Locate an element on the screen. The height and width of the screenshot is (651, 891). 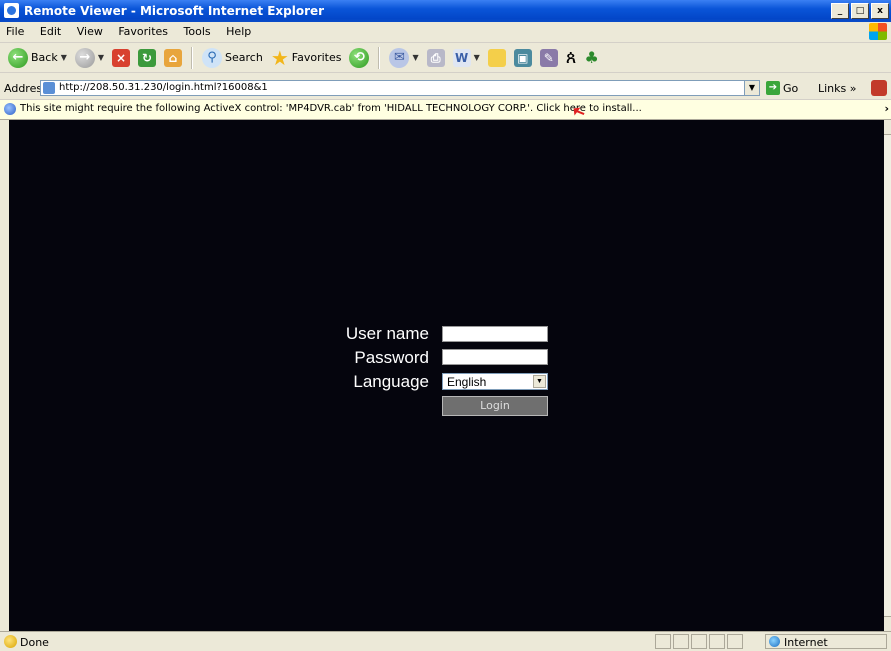
folder-button is located at coordinates (497, 58).